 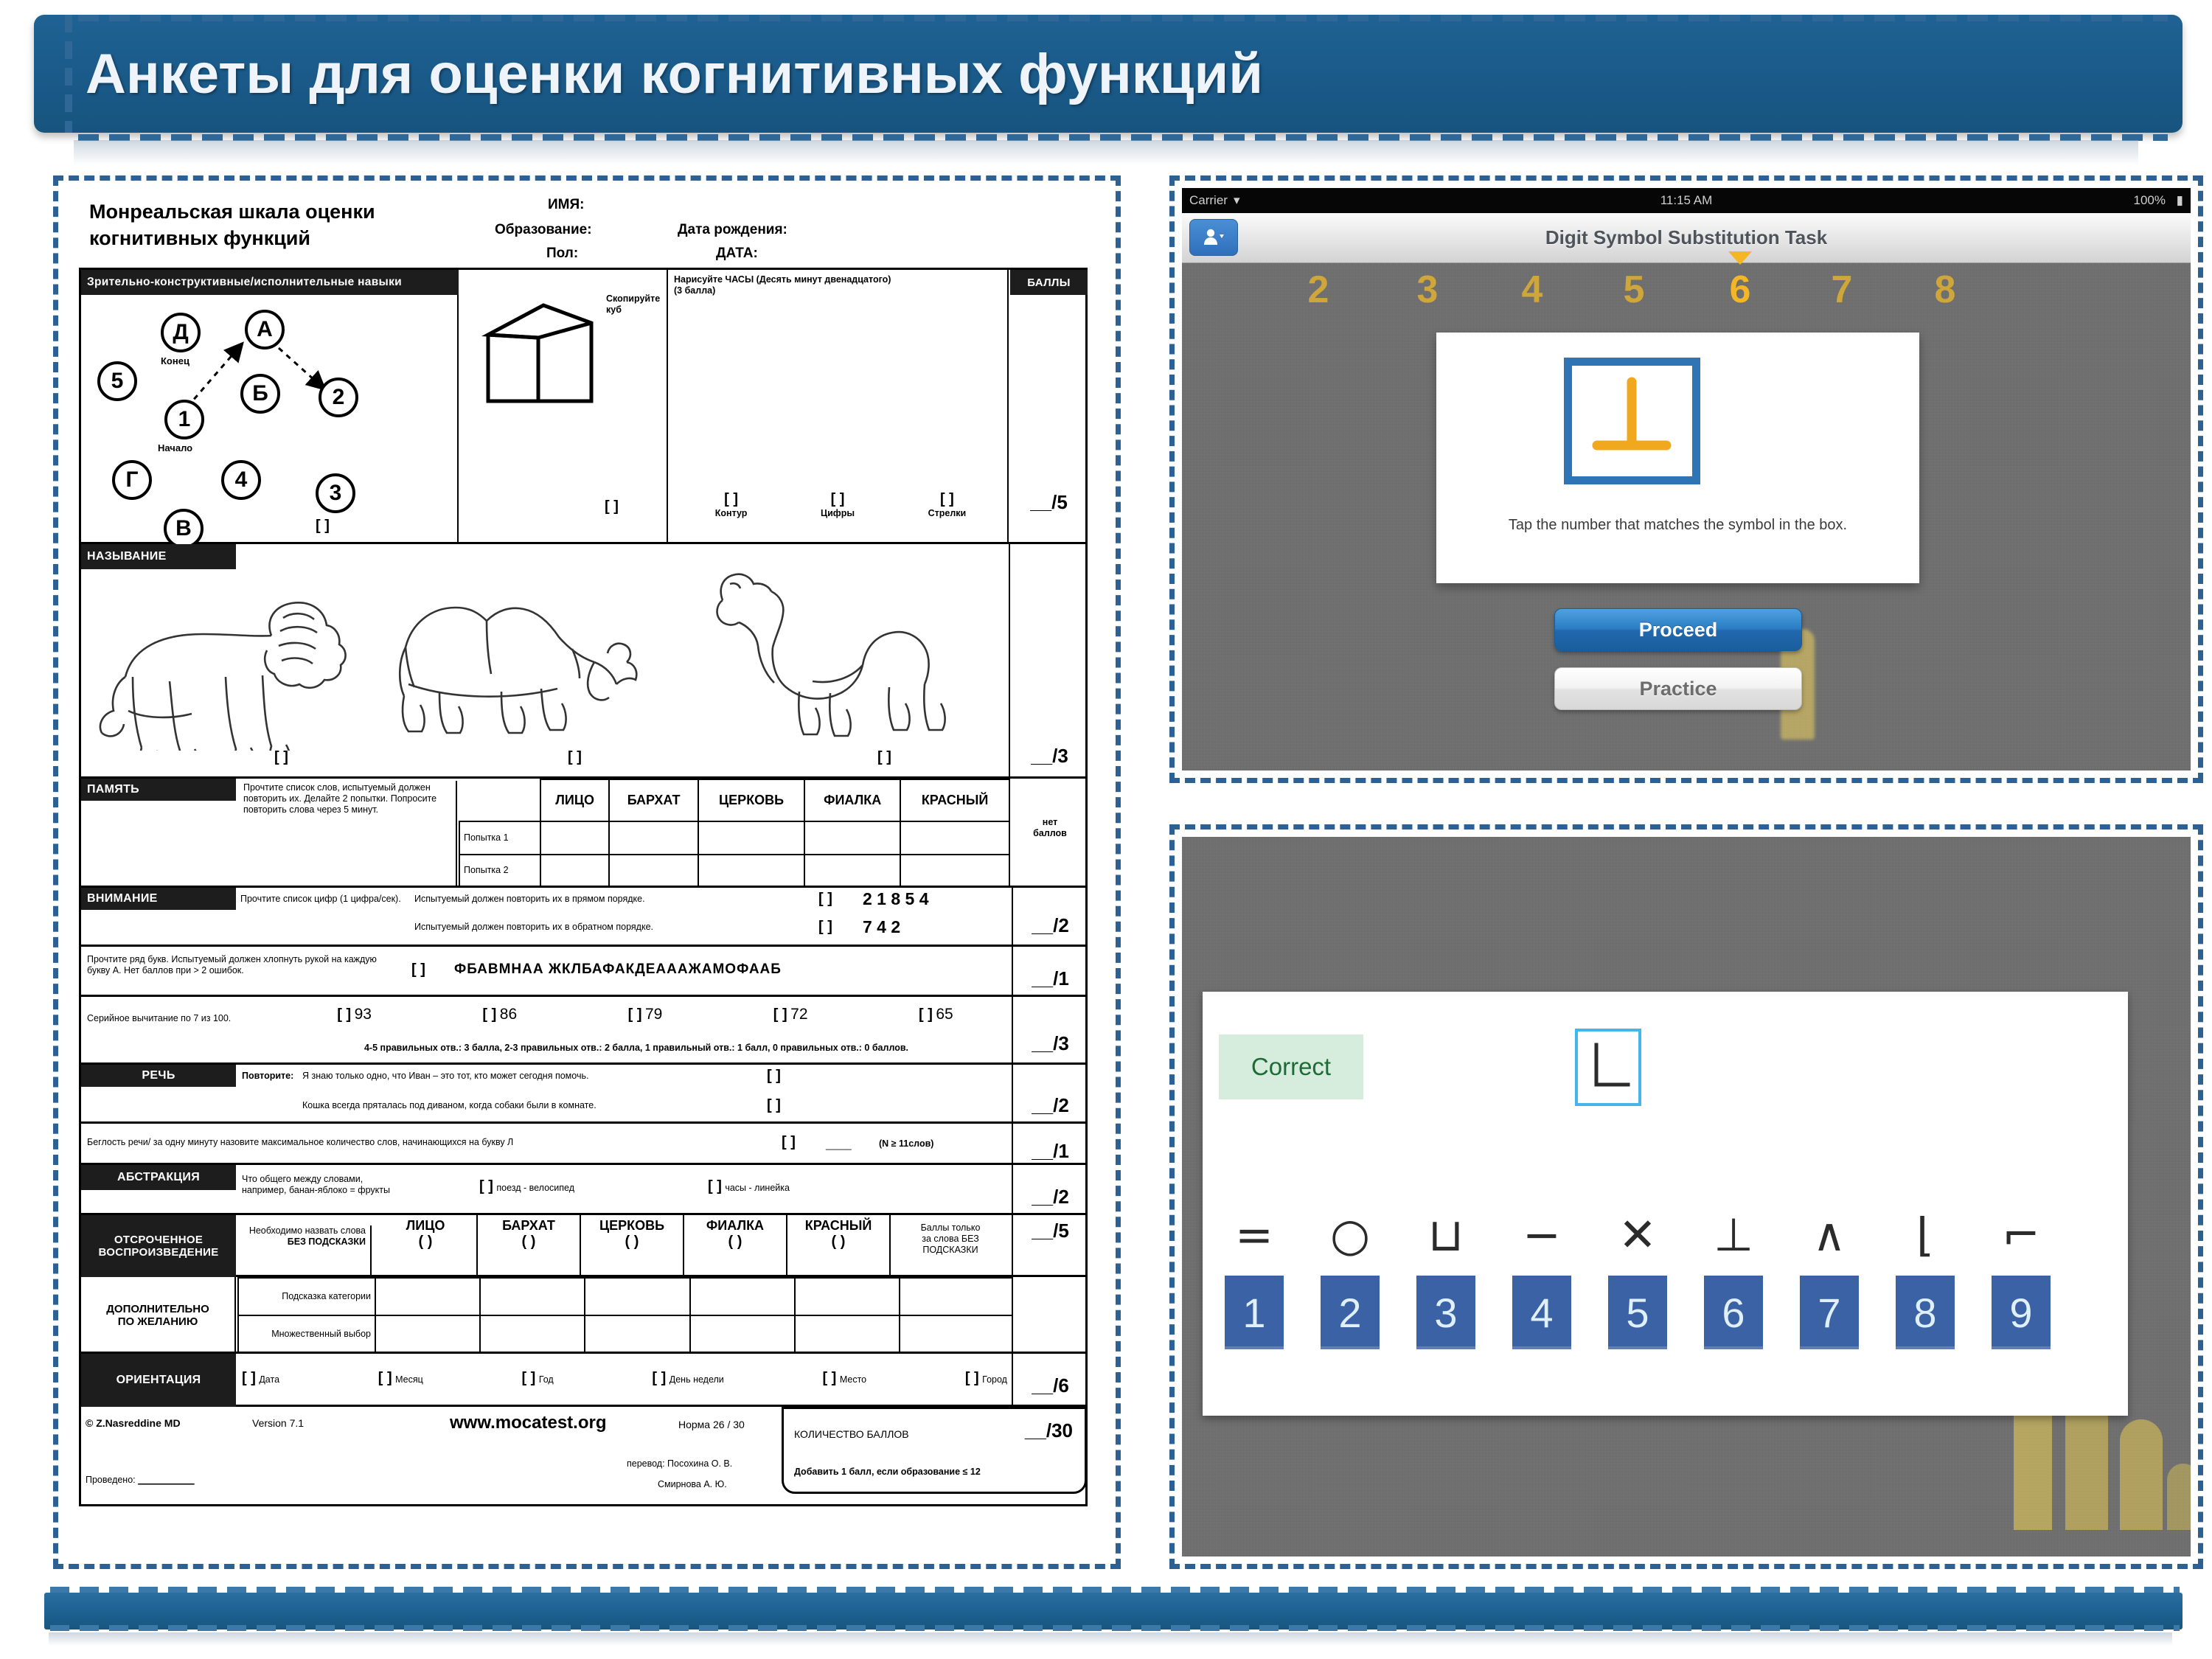 I want to click on orientation-bracket-month: [ ], so click(x=385, y=1378).